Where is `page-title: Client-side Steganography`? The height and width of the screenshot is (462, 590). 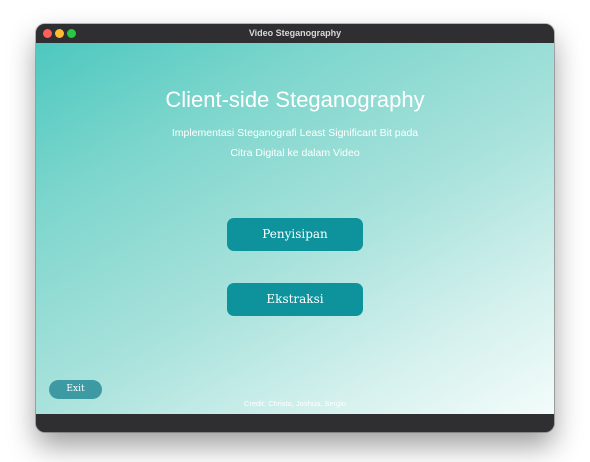
page-title: Client-side Steganography is located at coordinates (295, 99).